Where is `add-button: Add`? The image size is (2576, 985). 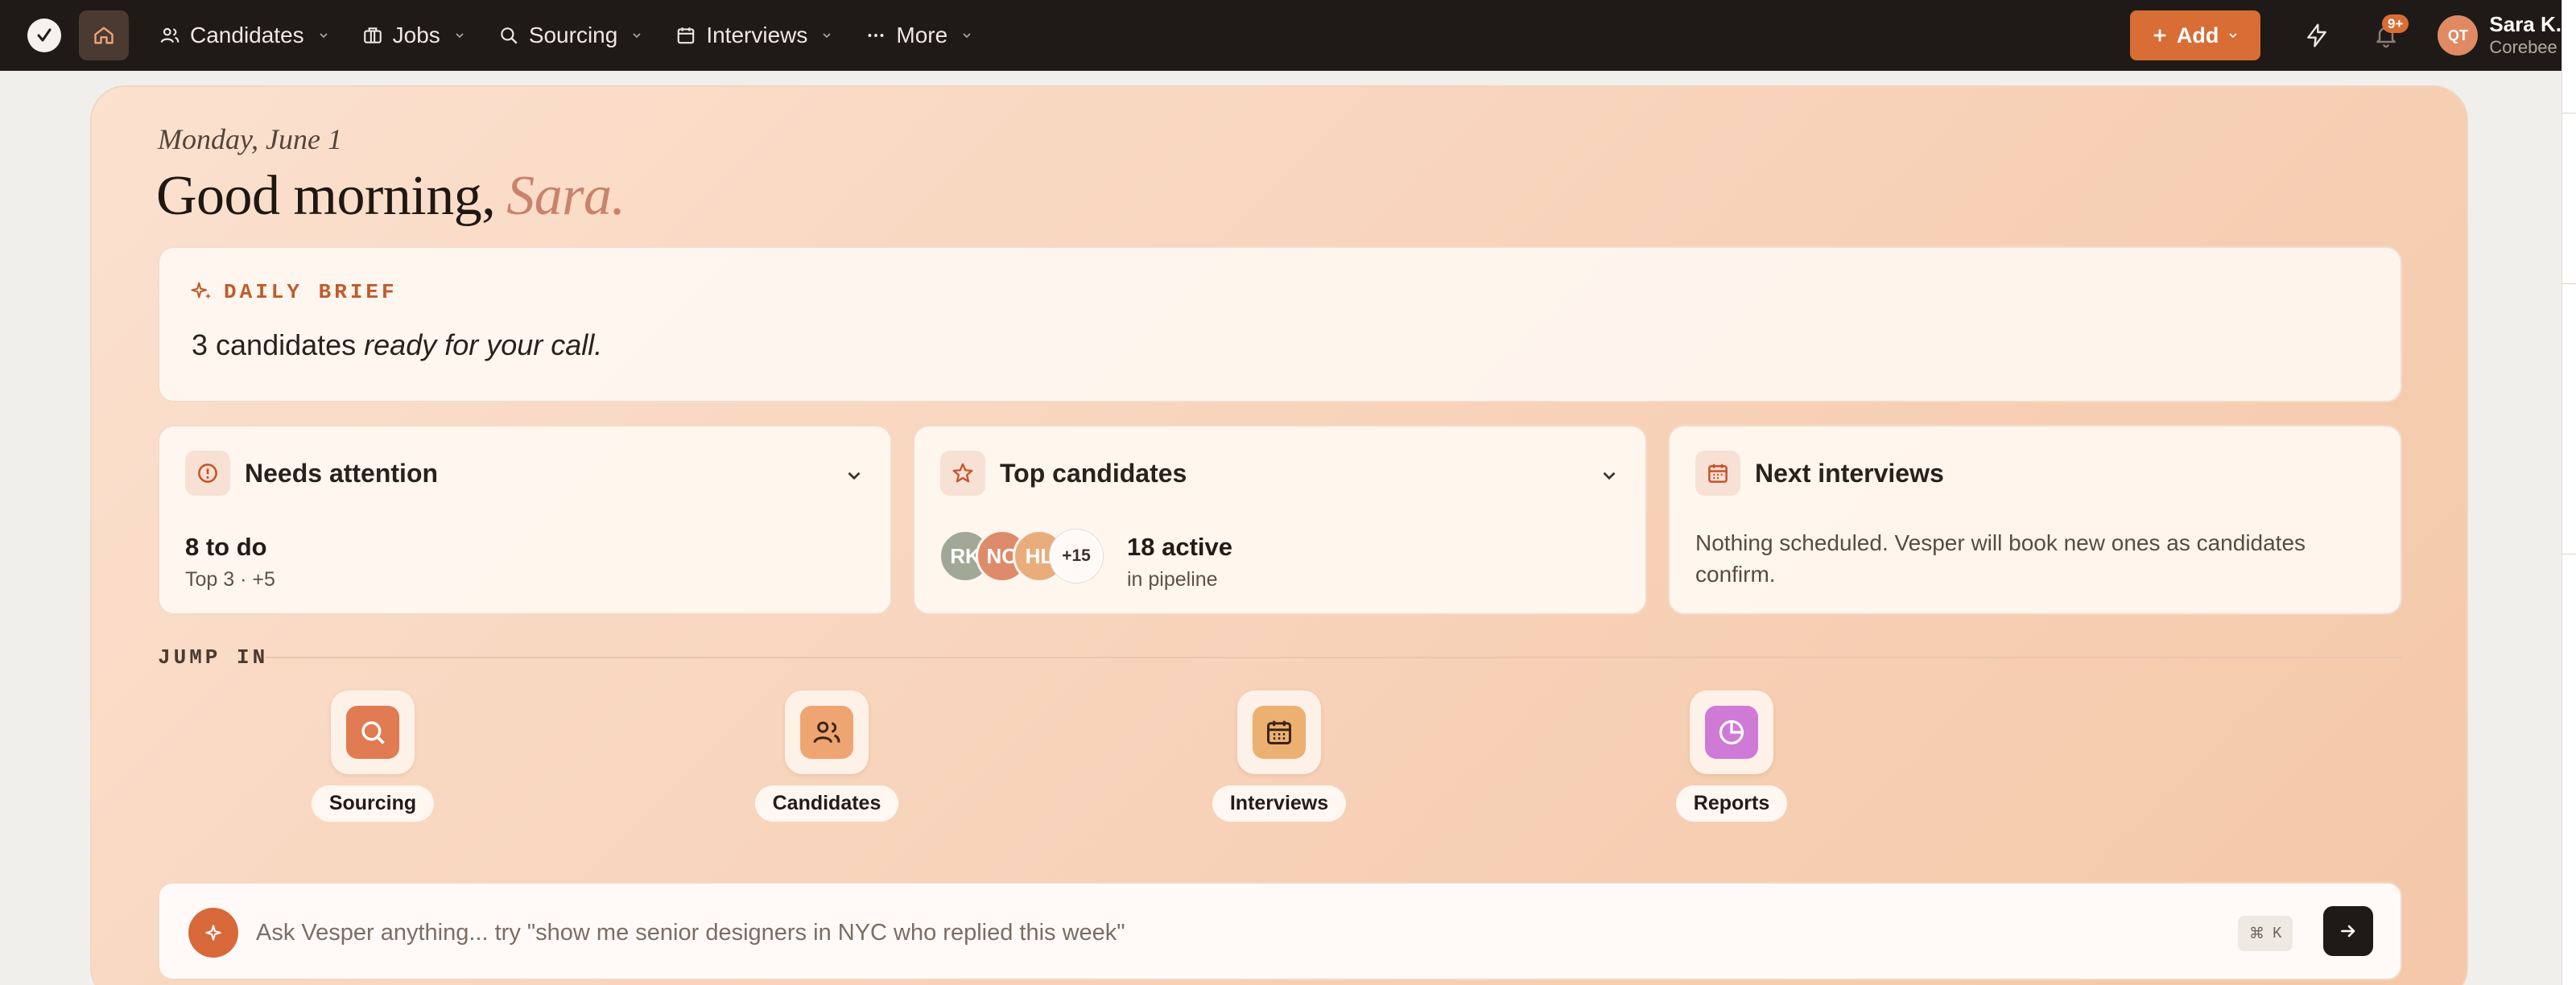
add-button: Add is located at coordinates (2195, 35).